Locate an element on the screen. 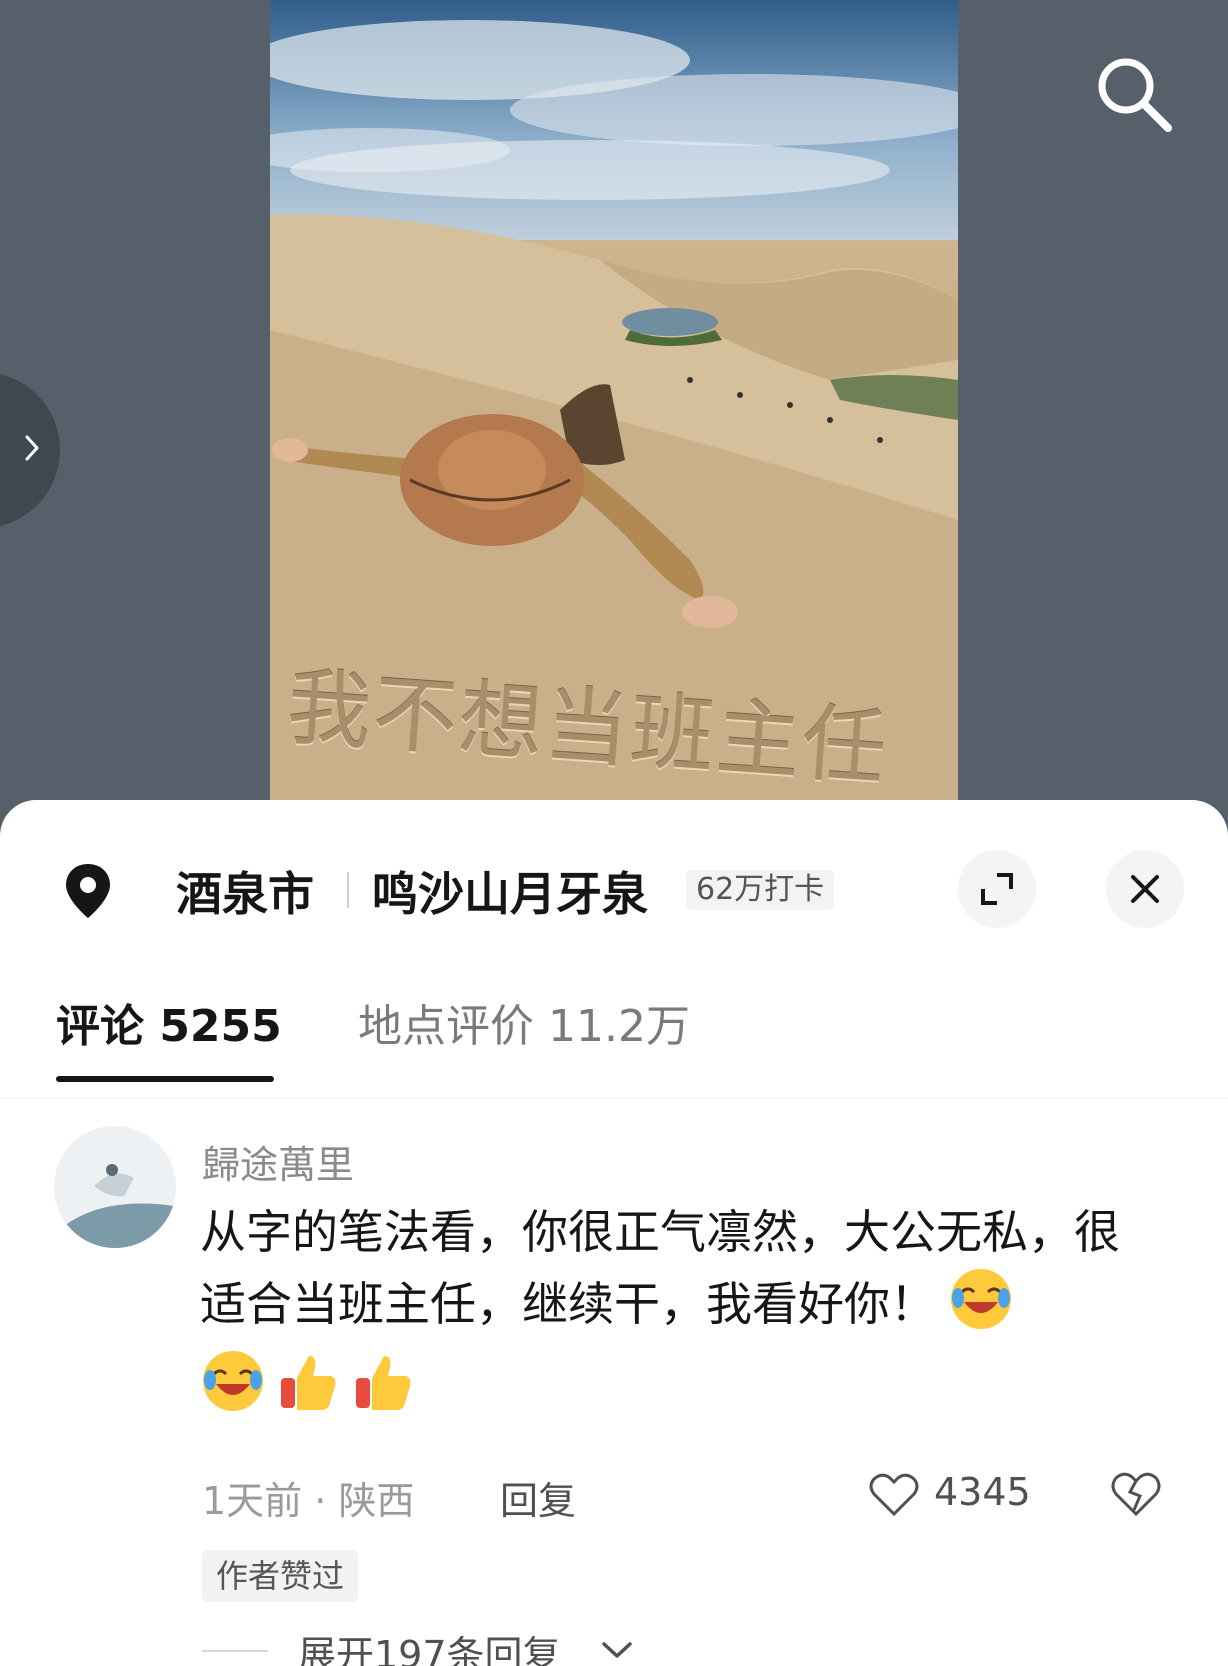 This screenshot has height=1666, width=1228. tab-bar: 评论 5255 地点评价 11.2万 is located at coordinates (614, 1040).